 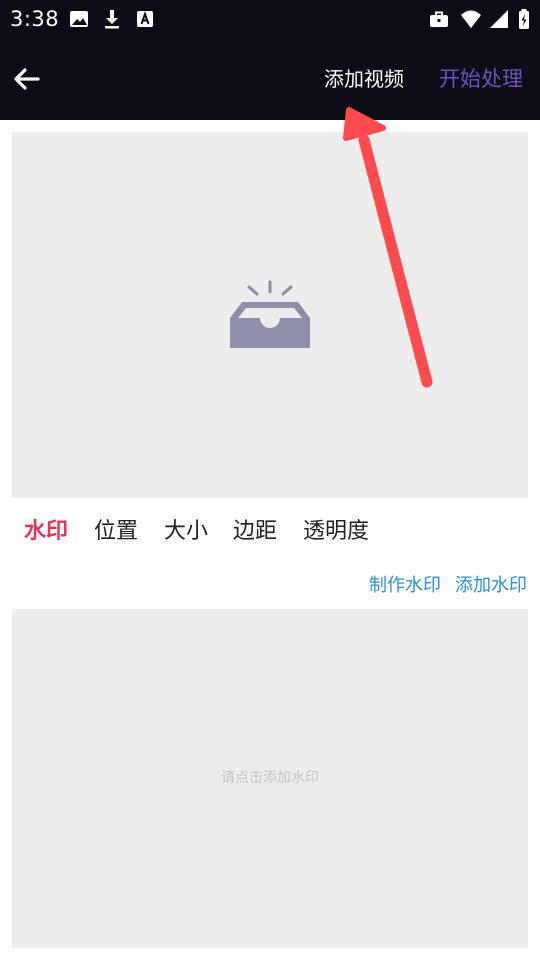 I want to click on watermark-placeholder: 请点击添加水印, so click(x=270, y=778).